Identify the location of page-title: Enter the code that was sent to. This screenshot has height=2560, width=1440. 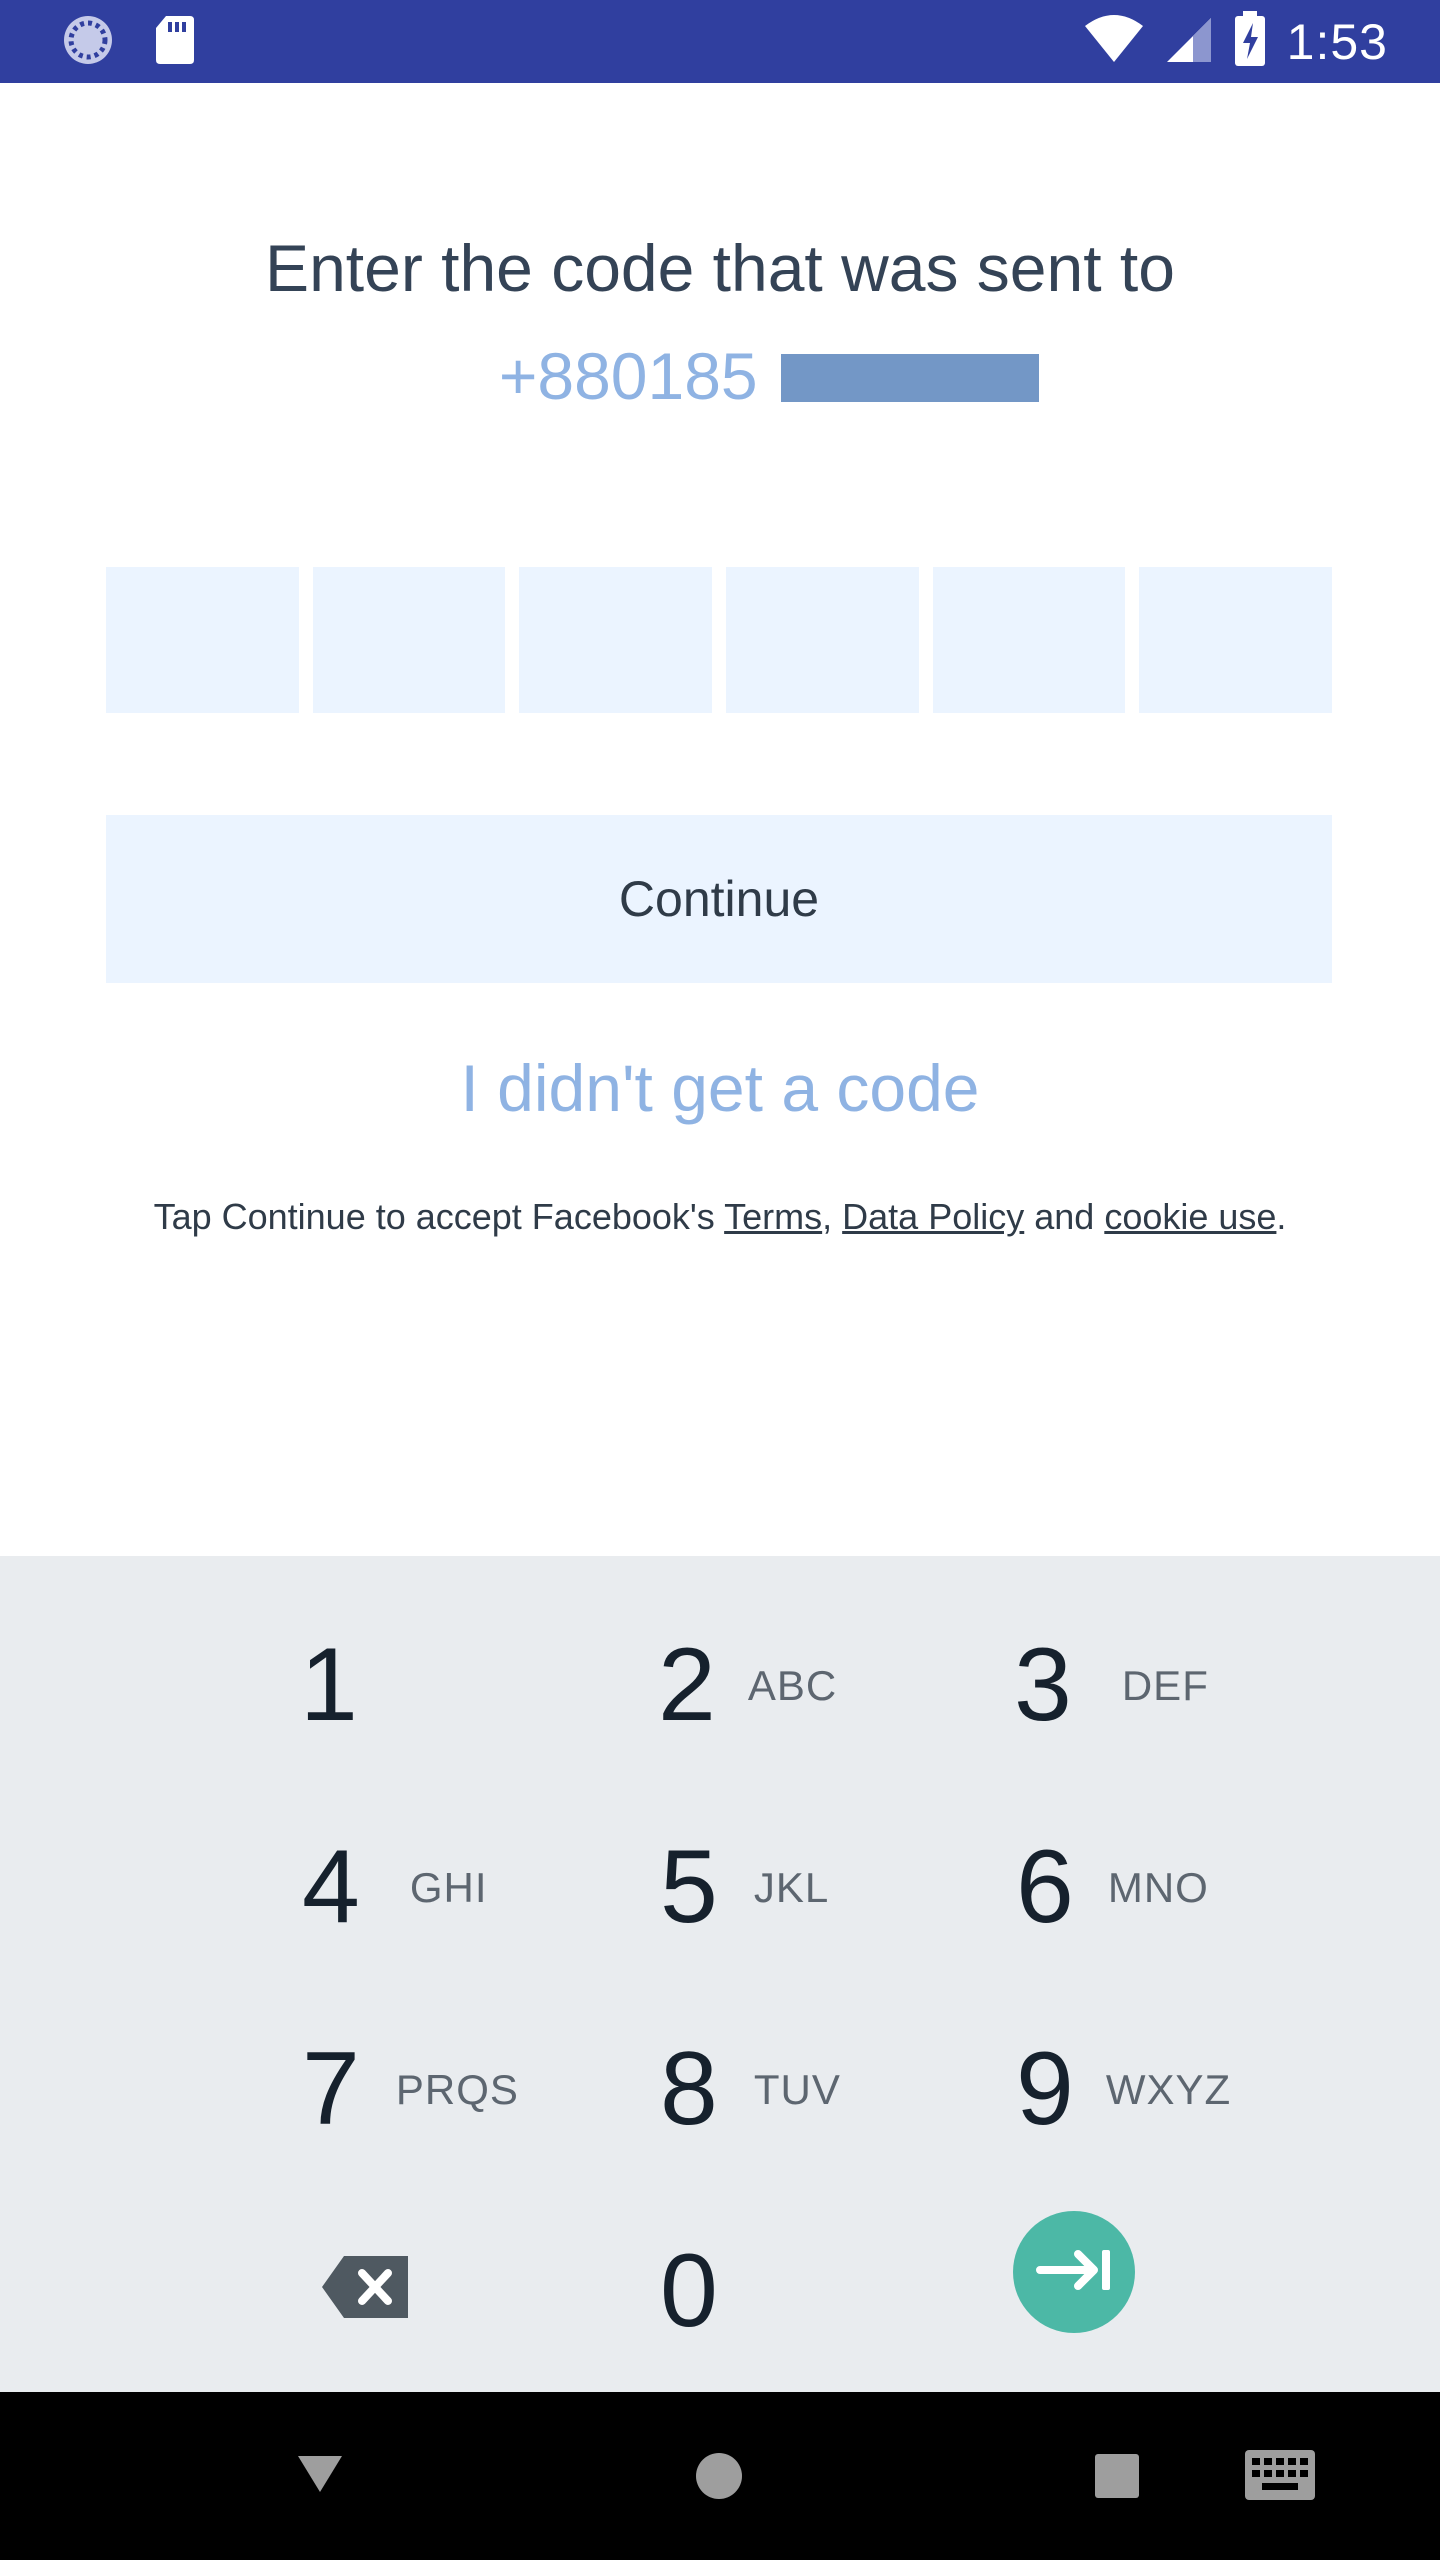
(720, 268).